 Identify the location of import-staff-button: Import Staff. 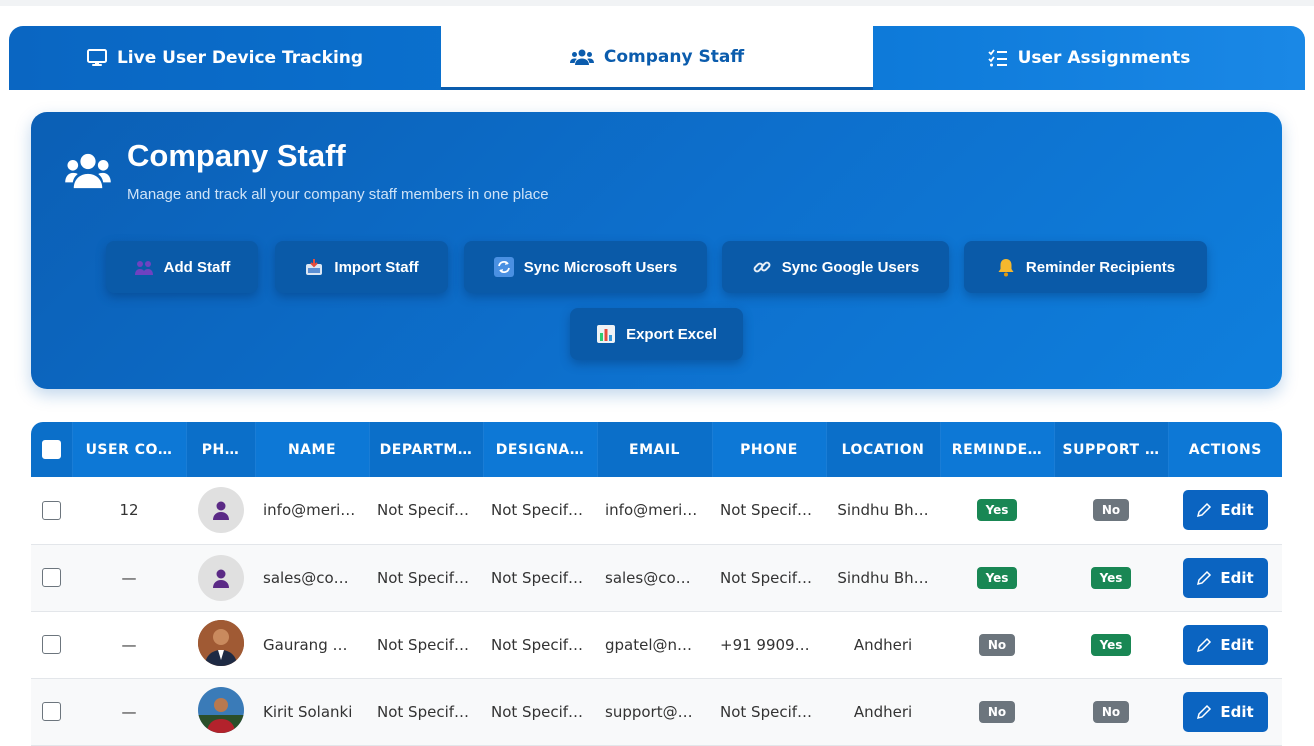
(361, 267).